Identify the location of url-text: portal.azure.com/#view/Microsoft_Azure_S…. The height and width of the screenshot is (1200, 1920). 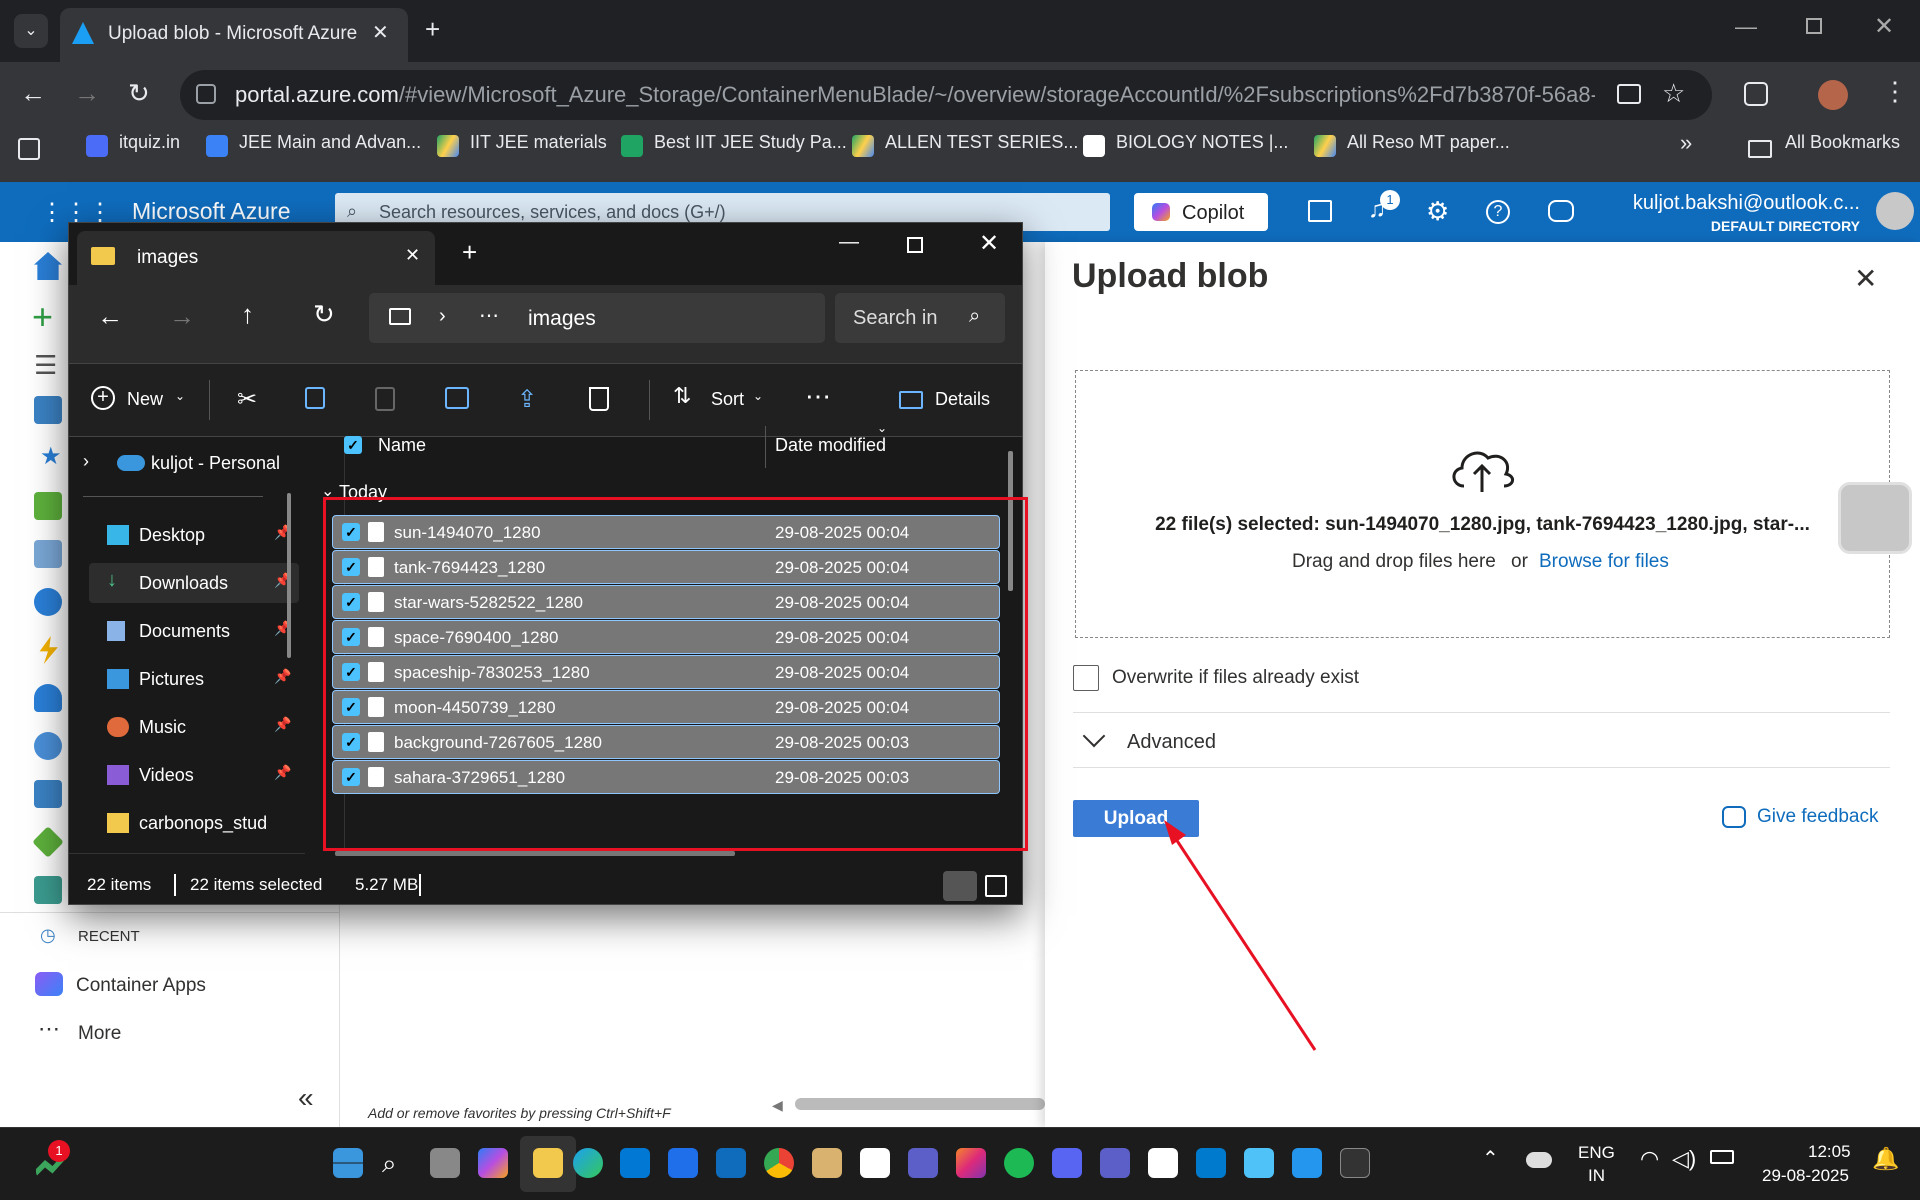
(915, 95).